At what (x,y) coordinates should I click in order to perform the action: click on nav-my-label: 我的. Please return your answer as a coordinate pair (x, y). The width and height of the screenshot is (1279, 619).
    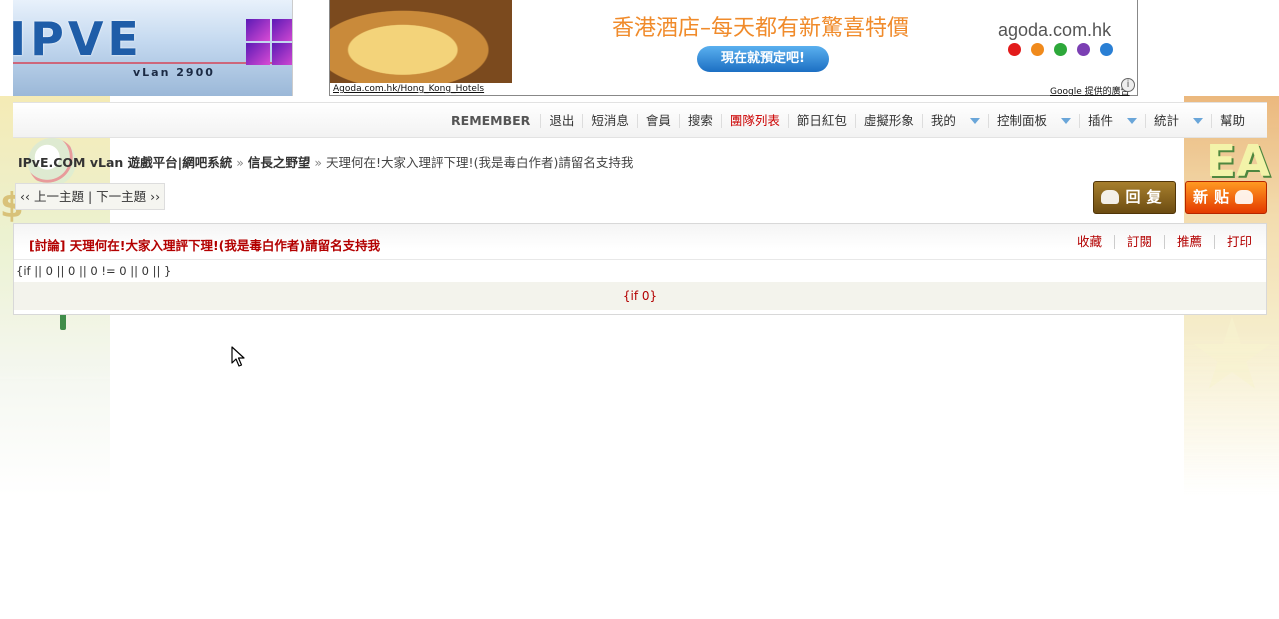
    Looking at the image, I should click on (943, 120).